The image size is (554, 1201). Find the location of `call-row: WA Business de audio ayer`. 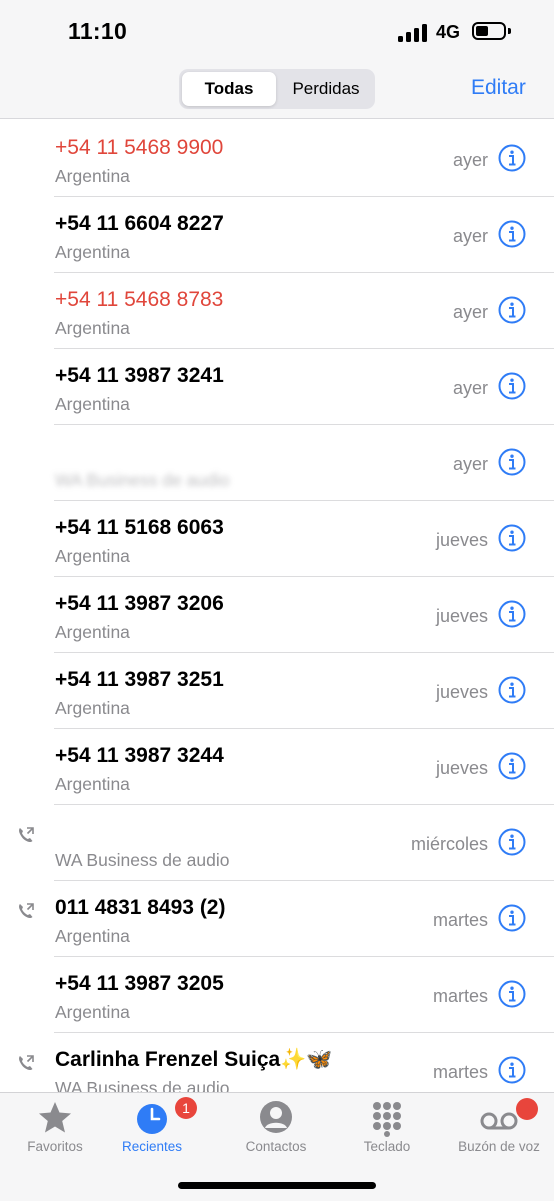

call-row: WA Business de audio ayer is located at coordinates (277, 463).